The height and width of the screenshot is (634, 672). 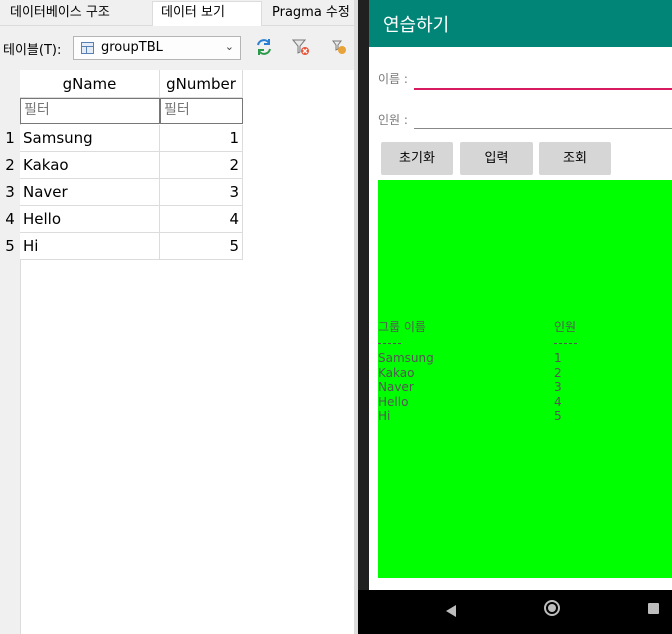 What do you see at coordinates (543, 89) in the screenshot?
I see `name-input` at bounding box center [543, 89].